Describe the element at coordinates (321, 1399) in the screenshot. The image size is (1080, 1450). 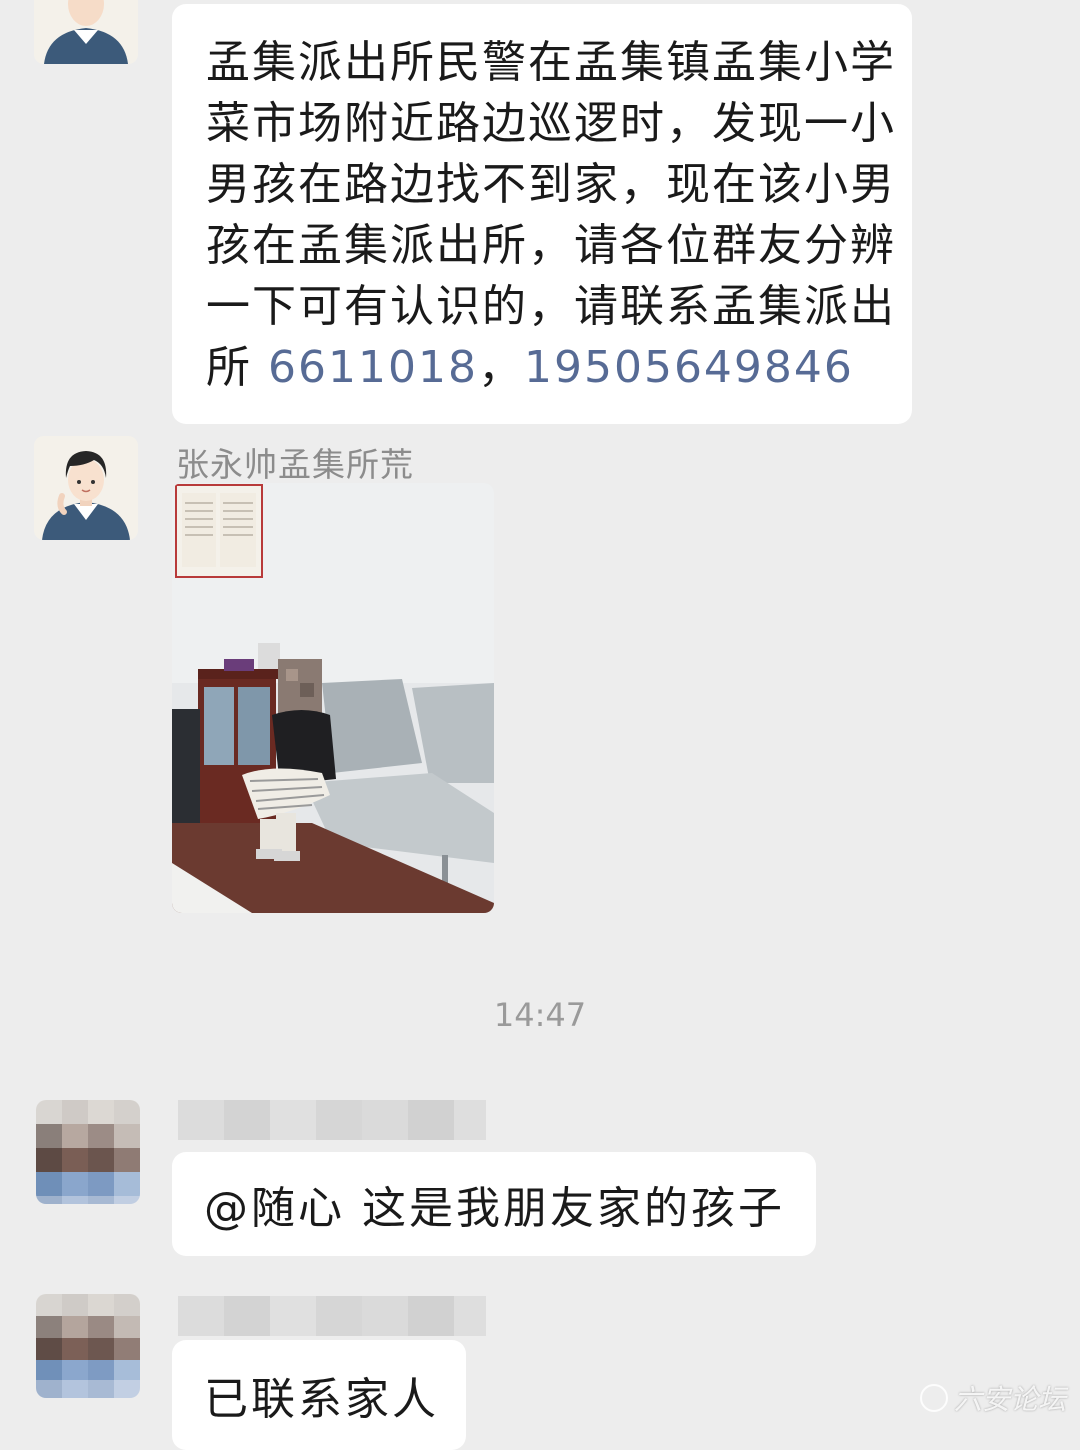
I see `message-text: 已联系家人` at that location.